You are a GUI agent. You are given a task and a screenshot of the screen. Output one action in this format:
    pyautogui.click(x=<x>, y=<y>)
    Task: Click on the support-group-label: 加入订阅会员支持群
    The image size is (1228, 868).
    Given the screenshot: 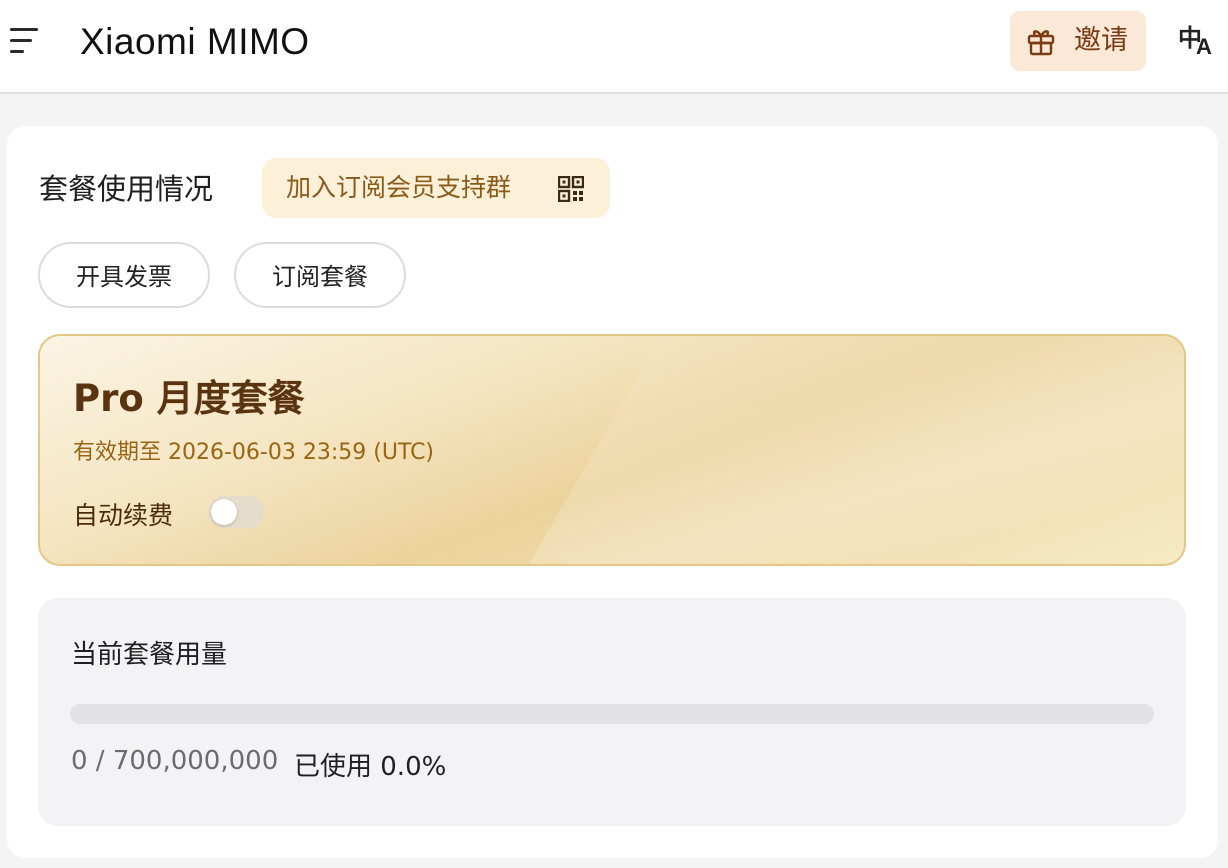 What is the action you would take?
    pyautogui.click(x=399, y=187)
    